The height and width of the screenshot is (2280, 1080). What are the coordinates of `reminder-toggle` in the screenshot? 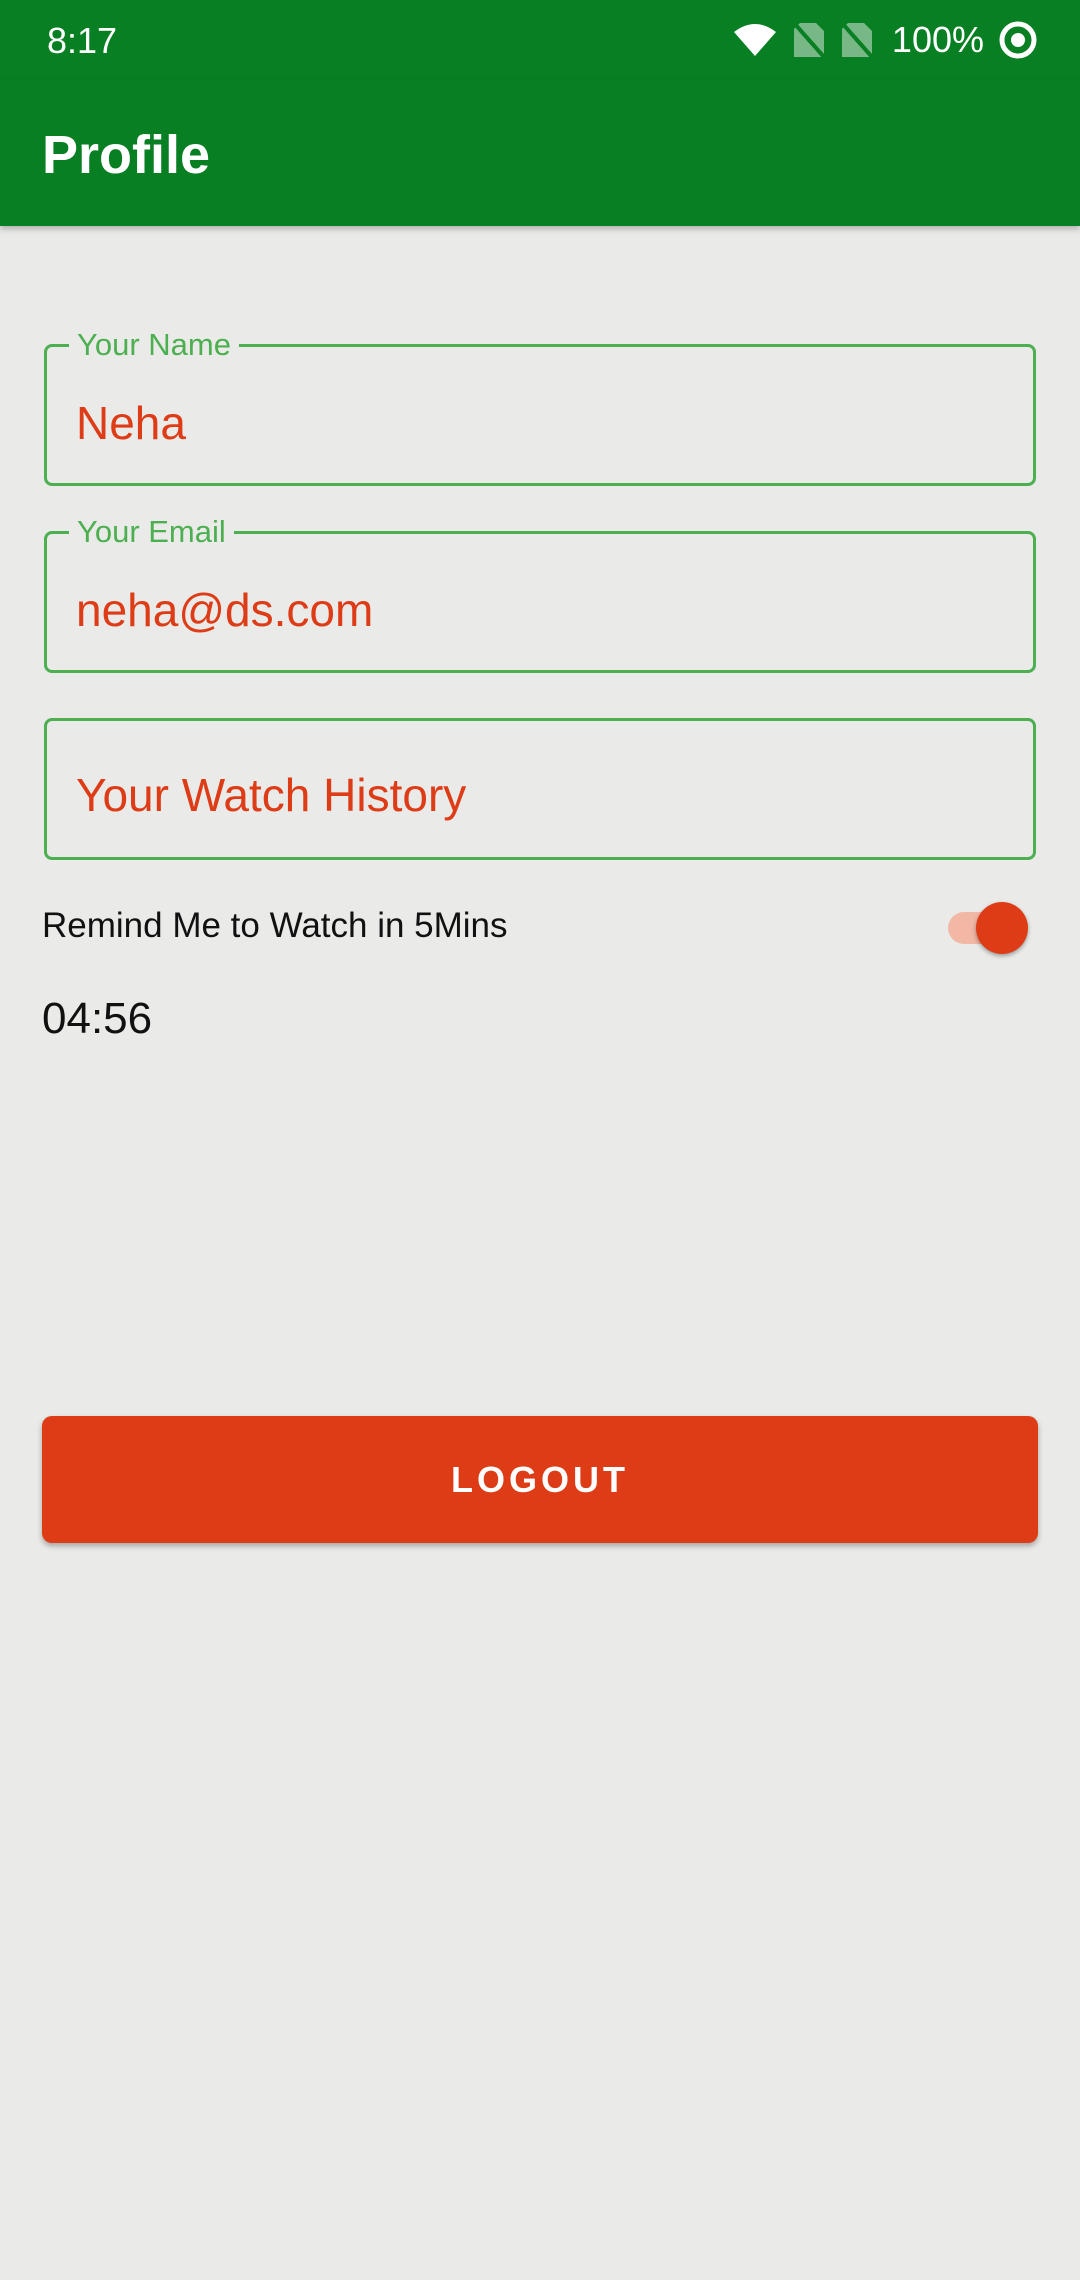 It's located at (987, 928).